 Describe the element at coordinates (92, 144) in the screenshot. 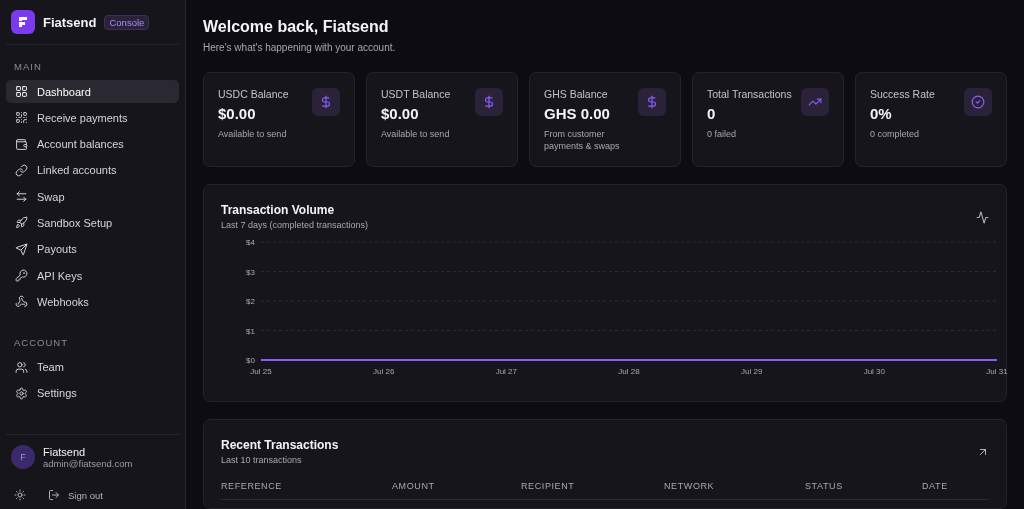

I see `nav-item: Account balances` at that location.